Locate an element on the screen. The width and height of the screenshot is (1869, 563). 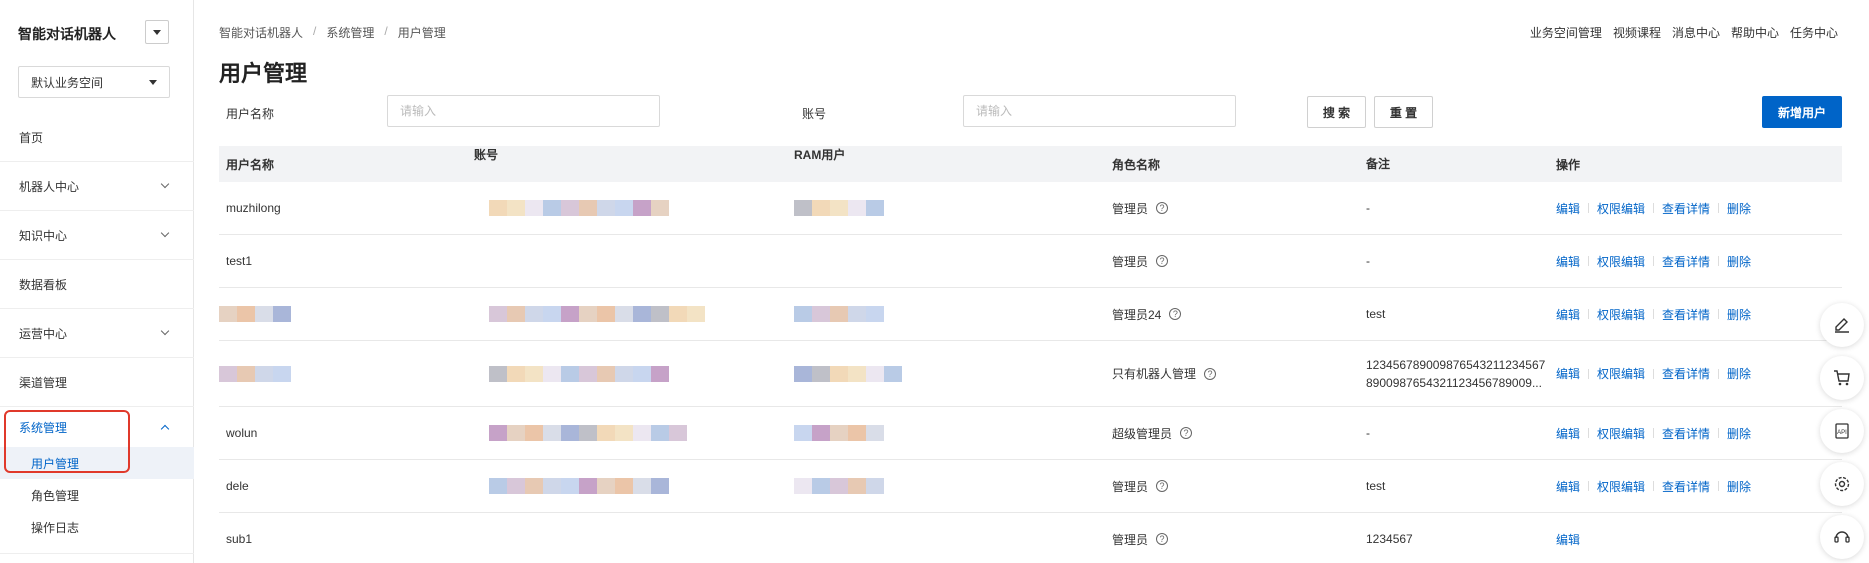
breadcrumb-item: 系统管理 is located at coordinates (350, 32).